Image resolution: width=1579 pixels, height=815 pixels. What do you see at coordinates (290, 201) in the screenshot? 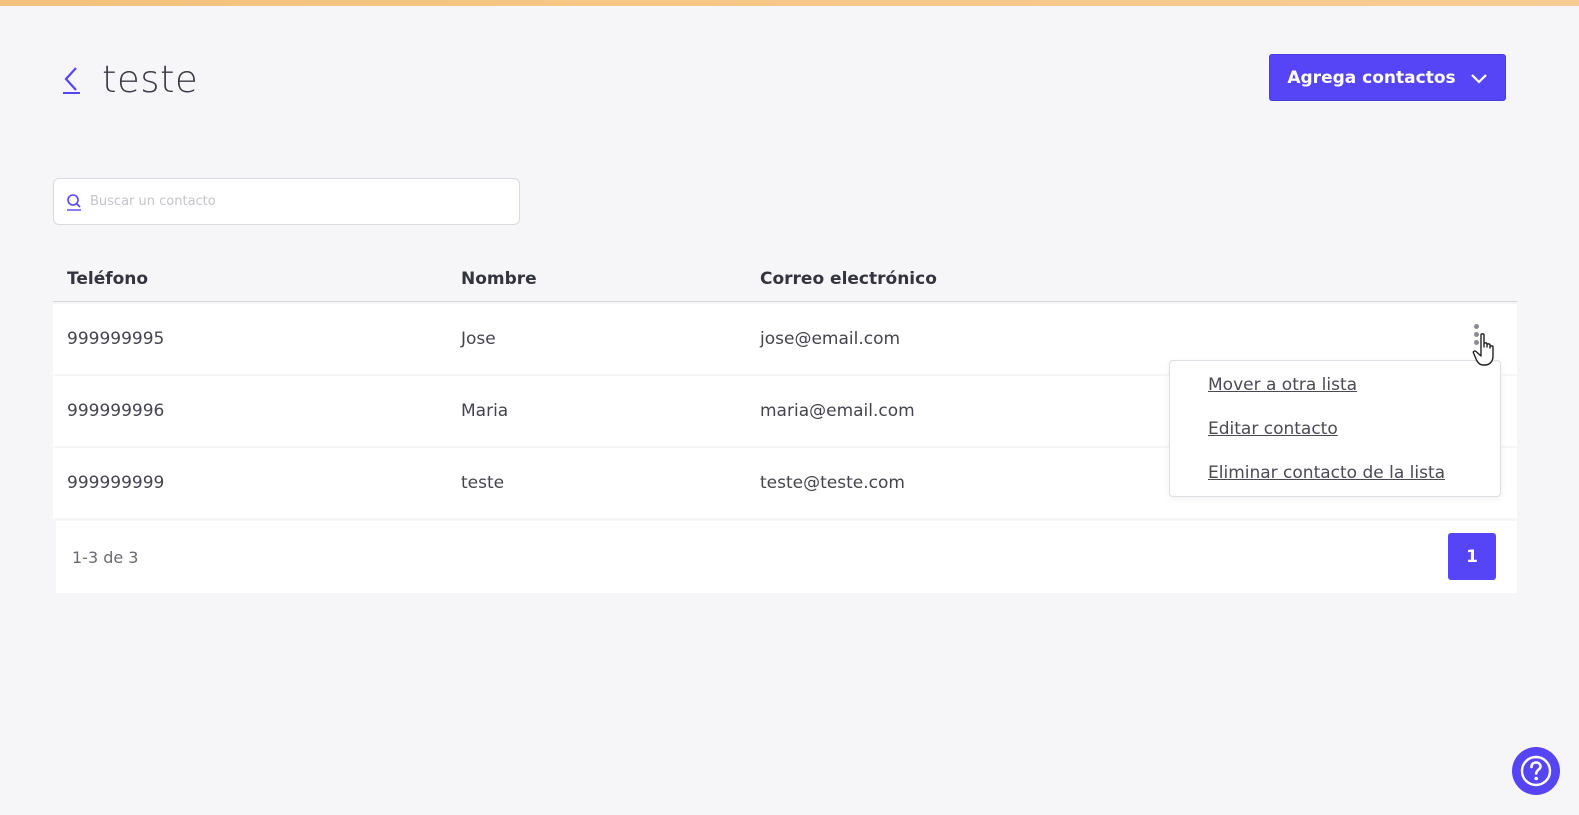
I see `search-input` at bounding box center [290, 201].